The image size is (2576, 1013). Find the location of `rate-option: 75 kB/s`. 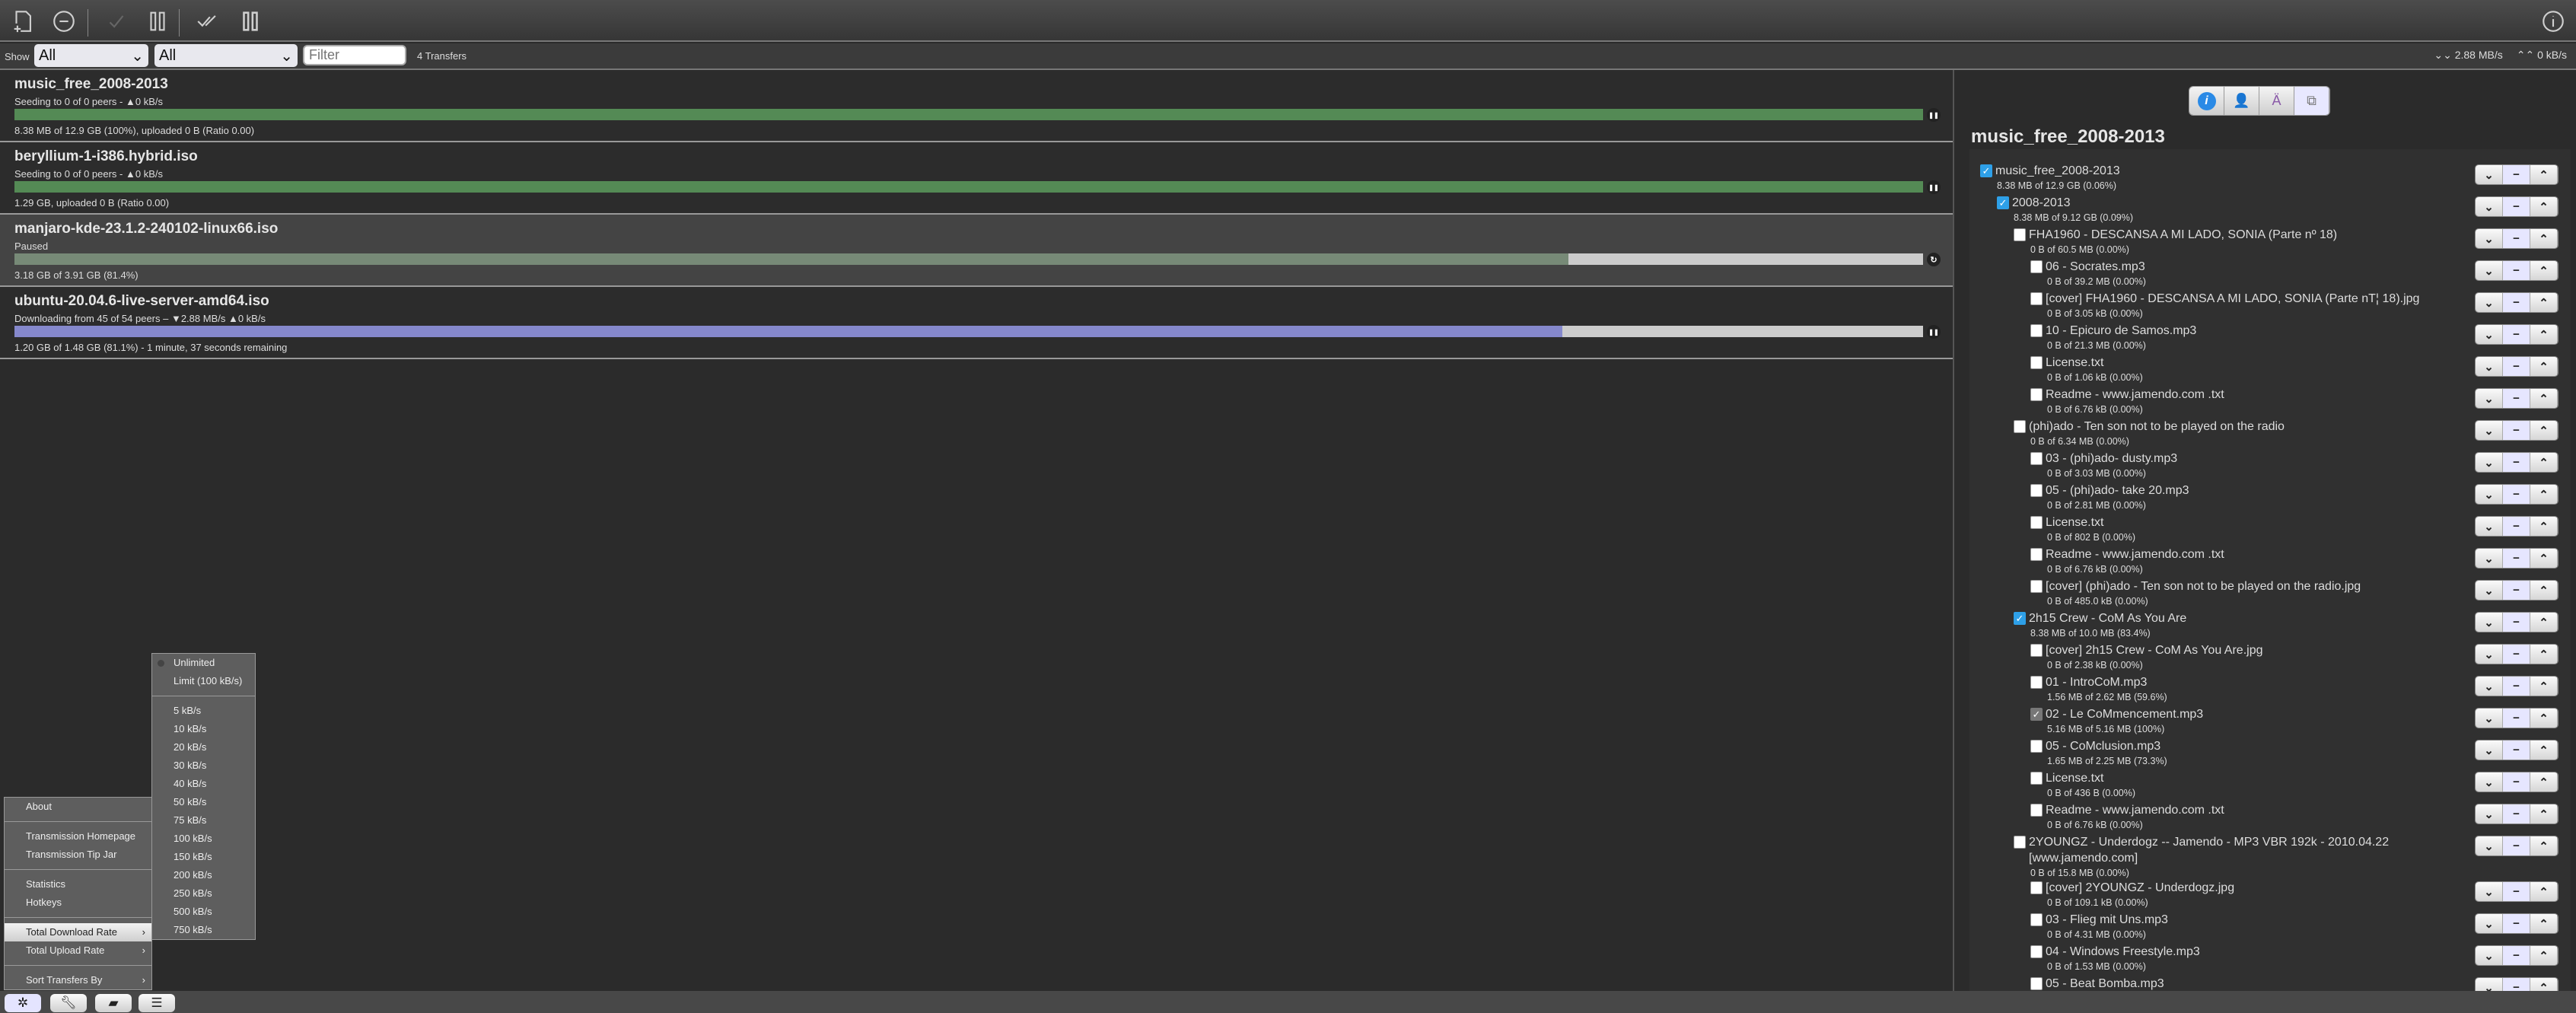

rate-option: 75 kB/s is located at coordinates (203, 820).